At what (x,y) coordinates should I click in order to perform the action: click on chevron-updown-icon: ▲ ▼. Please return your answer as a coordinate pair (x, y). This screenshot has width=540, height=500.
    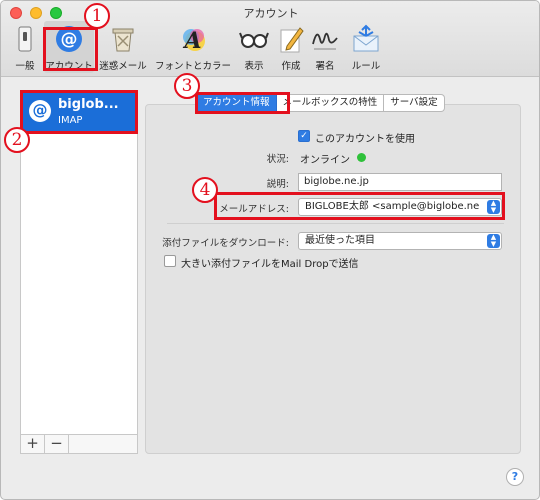
    Looking at the image, I should click on (493, 241).